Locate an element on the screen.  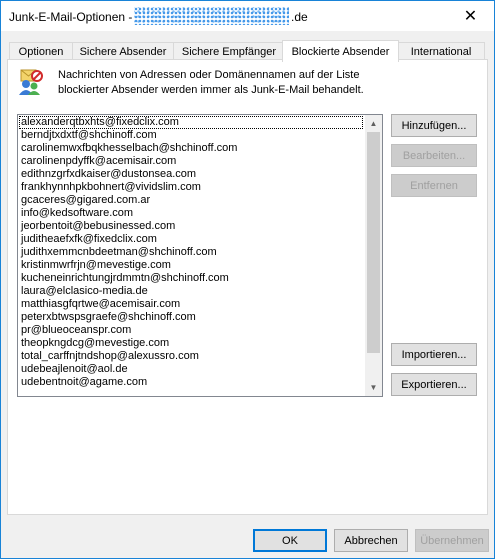
list-item: info@kedsoftware.com is located at coordinates (191, 213).